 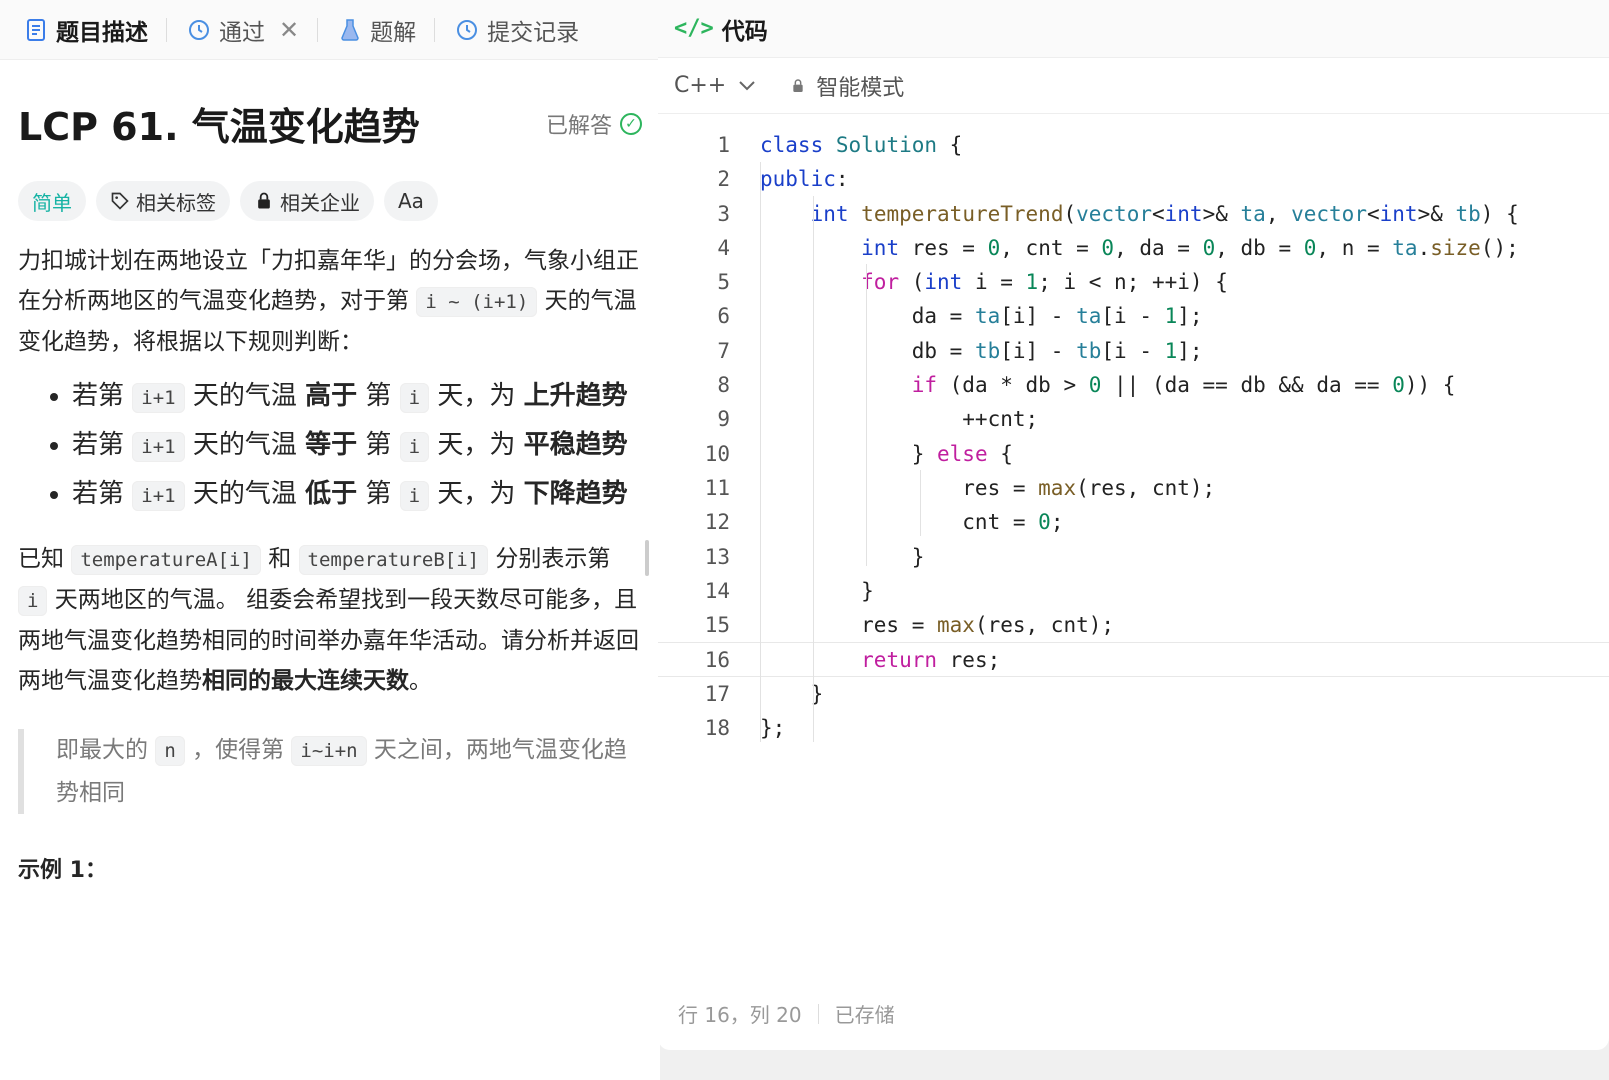 I want to click on code-line: 10 } else {, so click(x=858, y=453).